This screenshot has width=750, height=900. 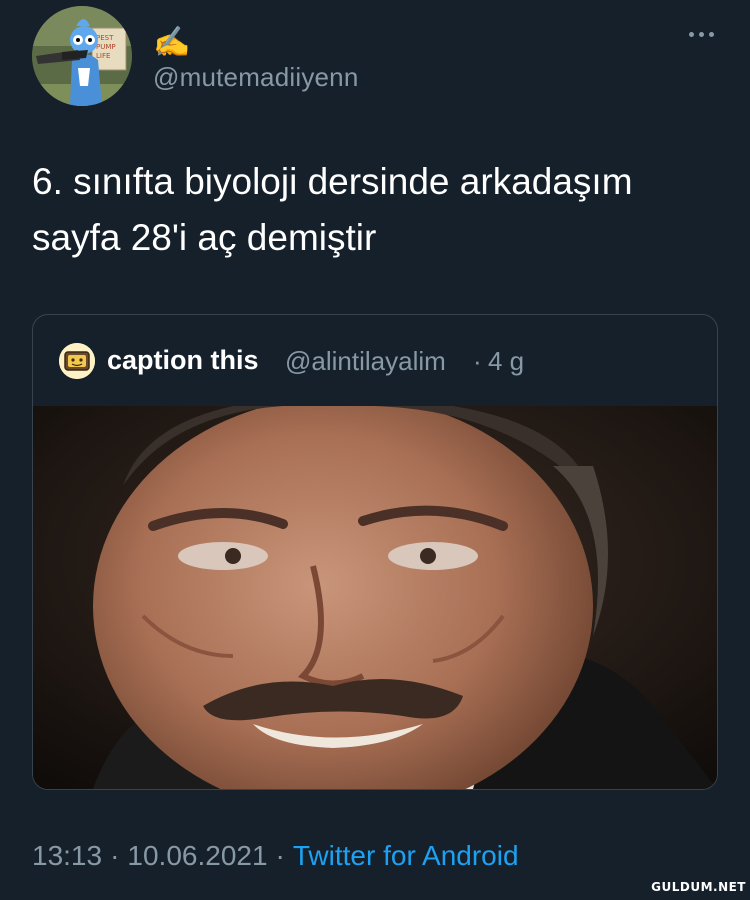 What do you see at coordinates (406, 855) in the screenshot?
I see `tweet-source-link: Twitter for Android` at bounding box center [406, 855].